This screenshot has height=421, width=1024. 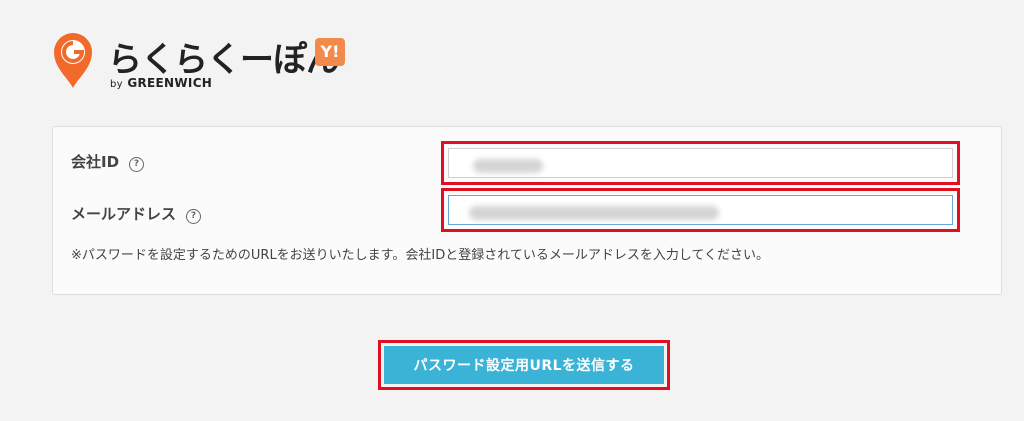 I want to click on company-id-highlight, so click(x=700, y=163).